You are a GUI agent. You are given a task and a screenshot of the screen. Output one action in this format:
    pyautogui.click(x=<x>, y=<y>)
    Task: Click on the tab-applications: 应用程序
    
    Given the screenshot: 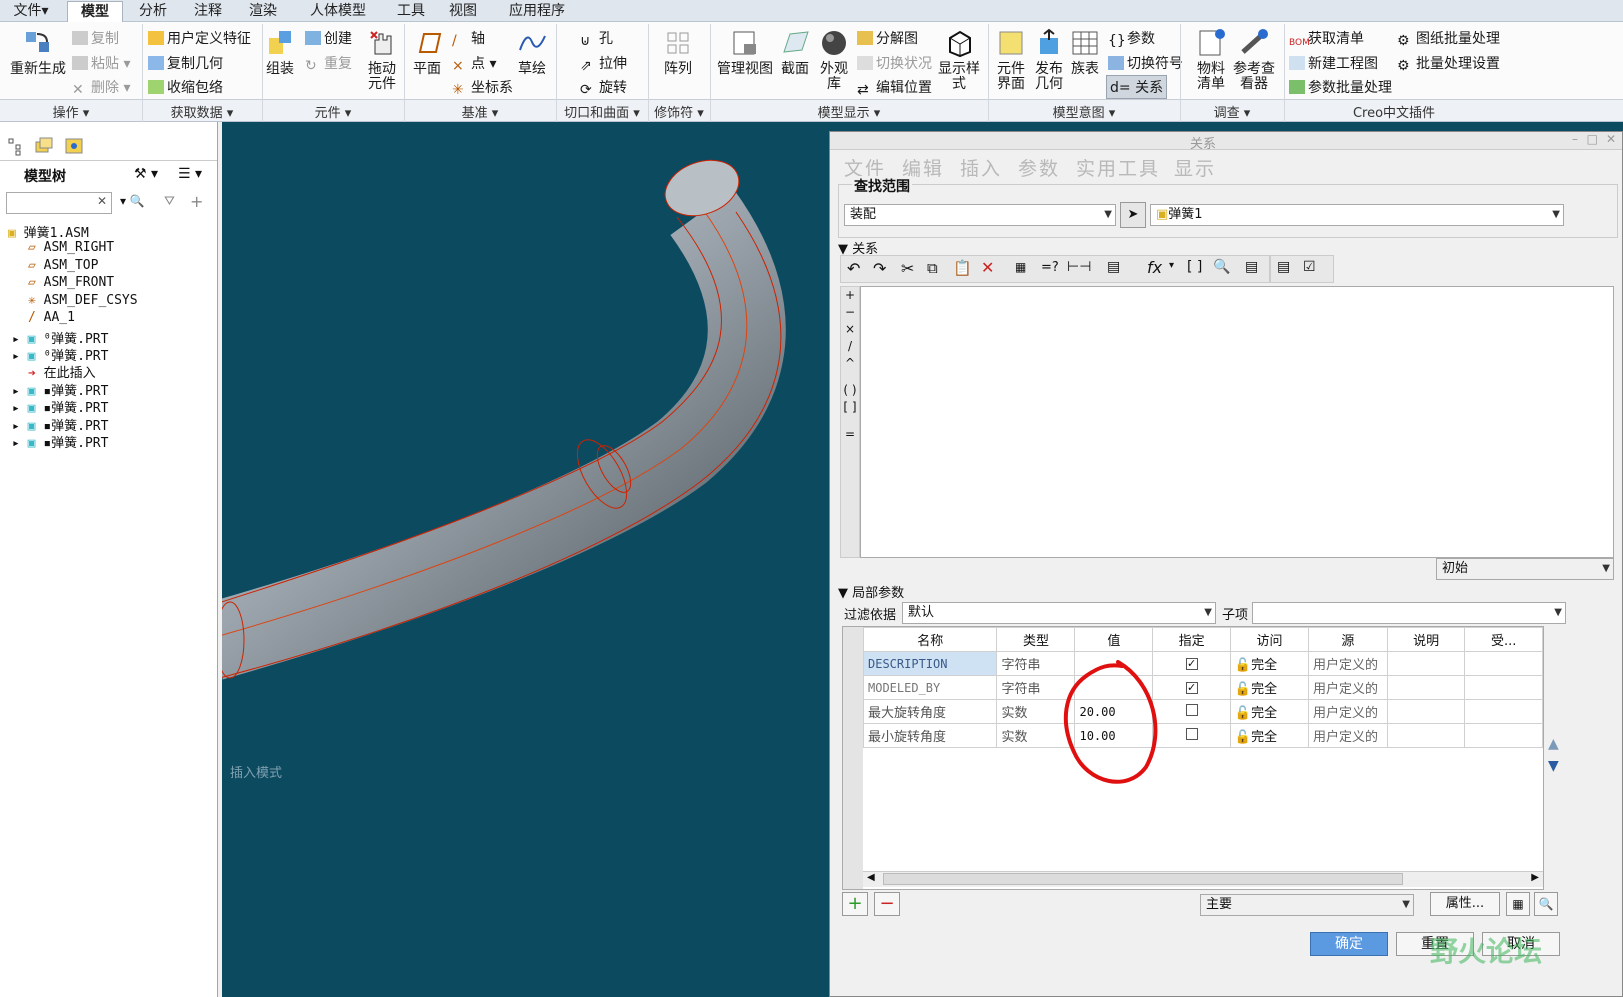 What is the action you would take?
    pyautogui.click(x=537, y=11)
    